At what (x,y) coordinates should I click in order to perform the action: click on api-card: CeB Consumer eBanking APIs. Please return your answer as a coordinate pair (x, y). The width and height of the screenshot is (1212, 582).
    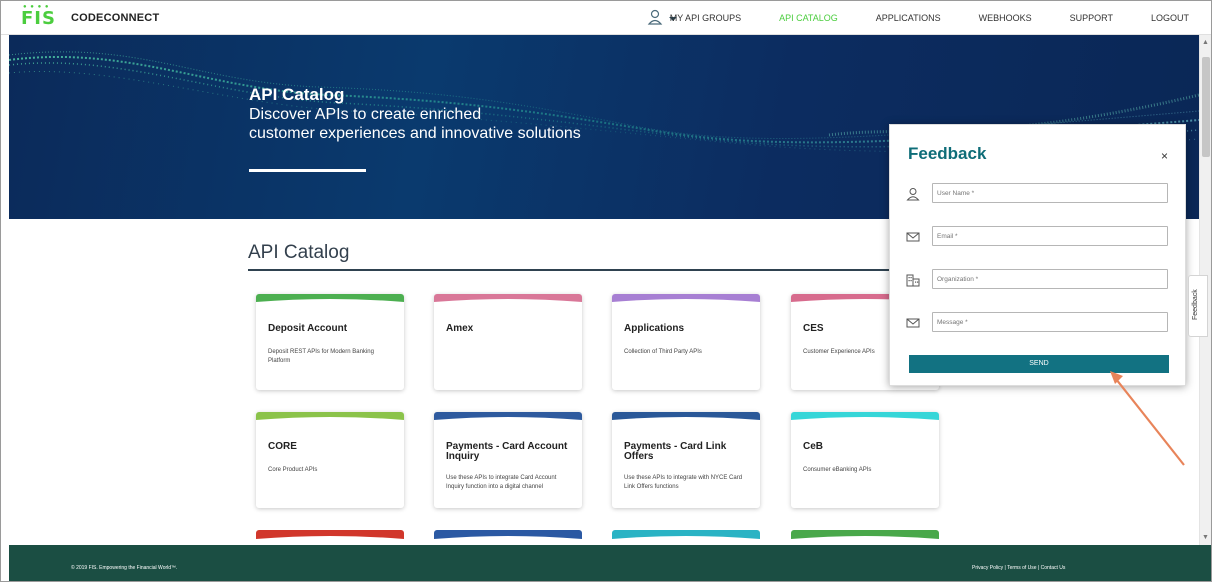
    Looking at the image, I should click on (865, 460).